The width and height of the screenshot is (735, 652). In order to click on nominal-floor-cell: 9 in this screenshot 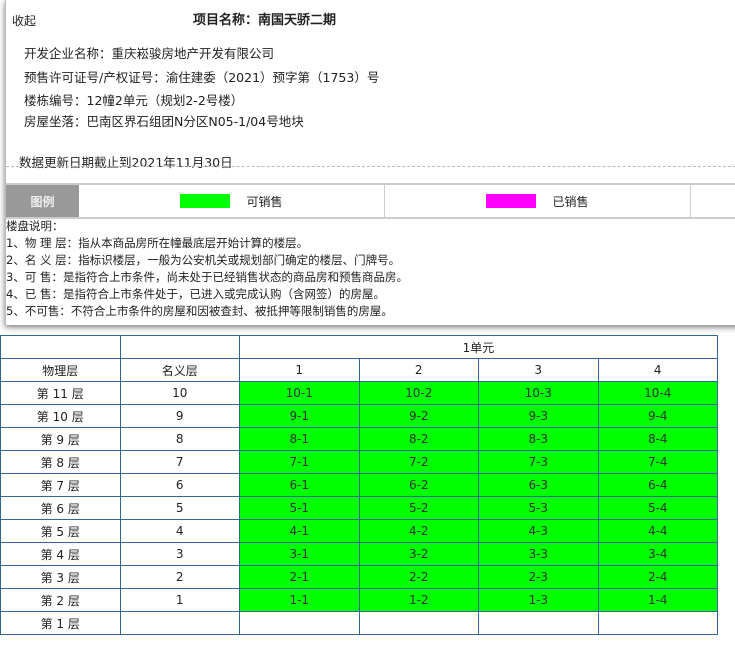, I will do `click(179, 416)`.